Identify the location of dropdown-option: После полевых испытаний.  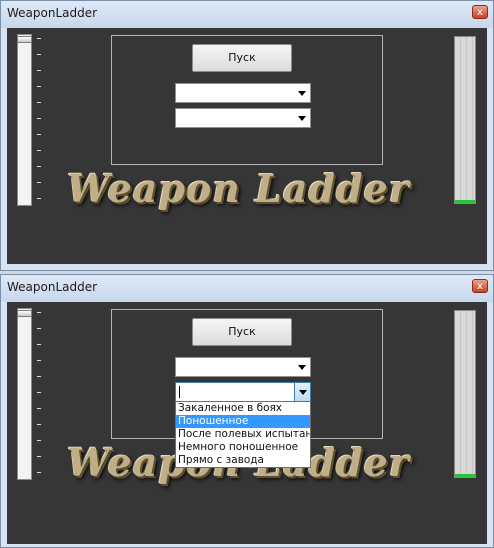
(243, 434).